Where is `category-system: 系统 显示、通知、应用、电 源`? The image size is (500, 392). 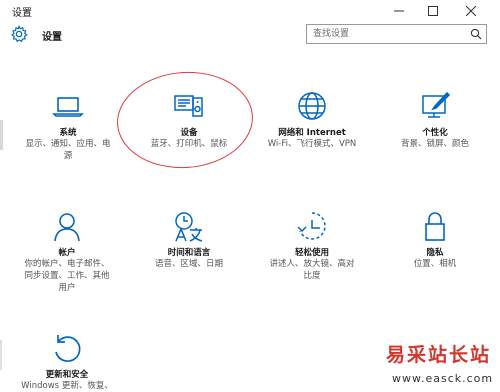 category-system: 系统 显示、通知、应用、电 源 is located at coordinates (68, 130).